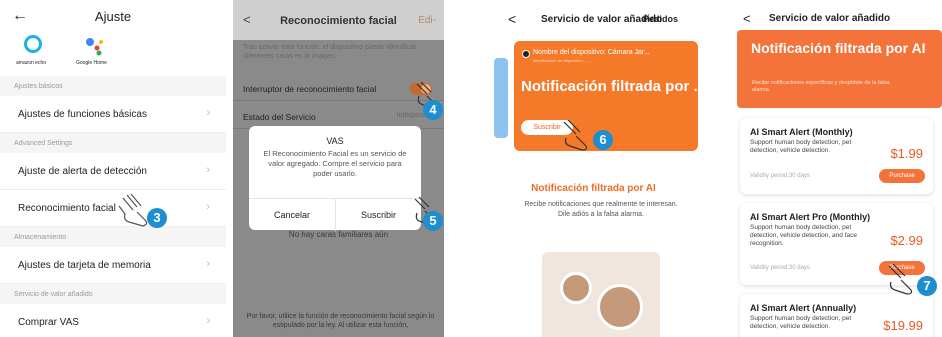 The image size is (942, 337). What do you see at coordinates (838, 48) in the screenshot?
I see `banner-title: Notificación filtrada por AI` at bounding box center [838, 48].